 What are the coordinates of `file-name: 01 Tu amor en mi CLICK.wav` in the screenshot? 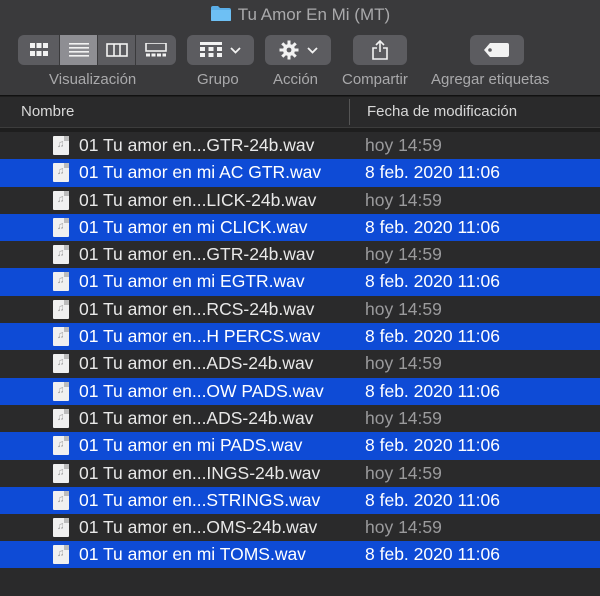 It's located at (193, 227).